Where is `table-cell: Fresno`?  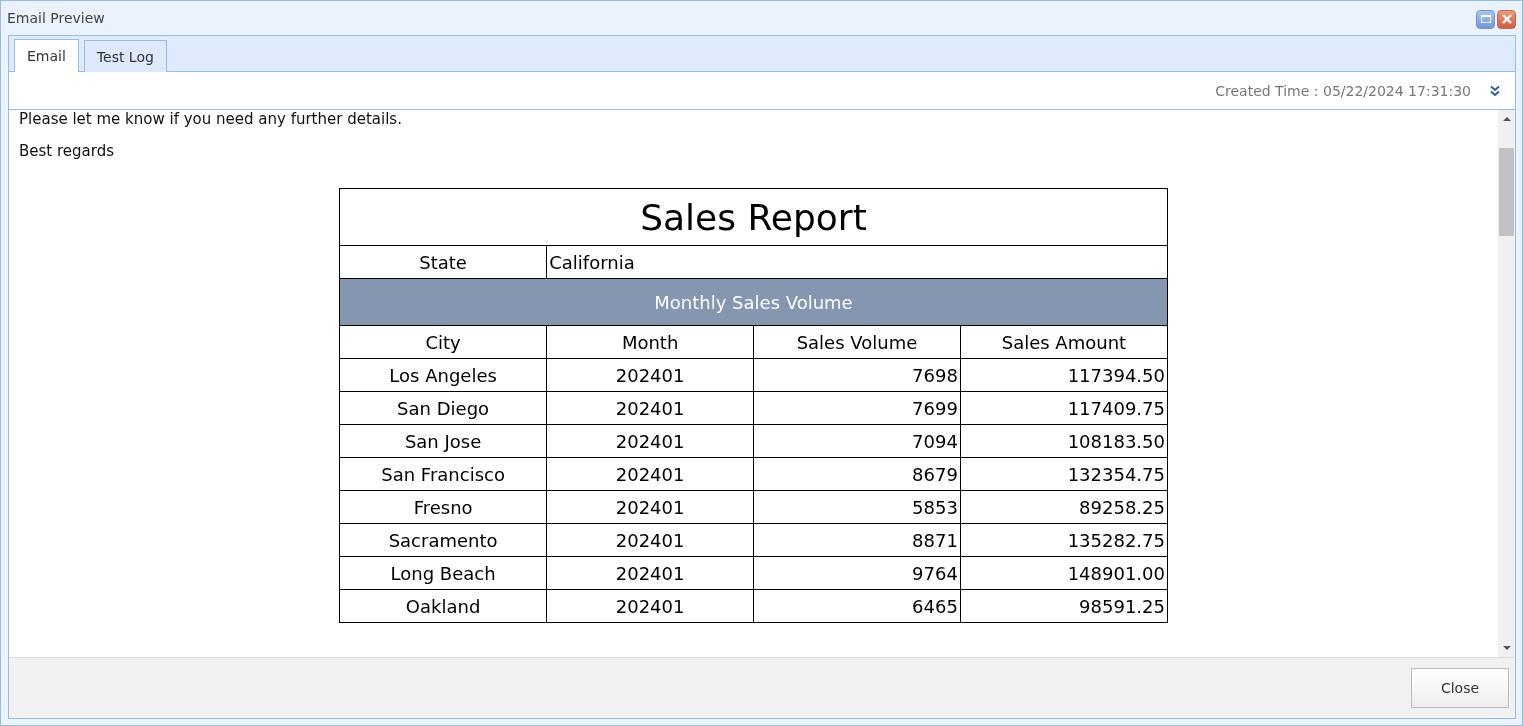
table-cell: Fresno is located at coordinates (443, 507).